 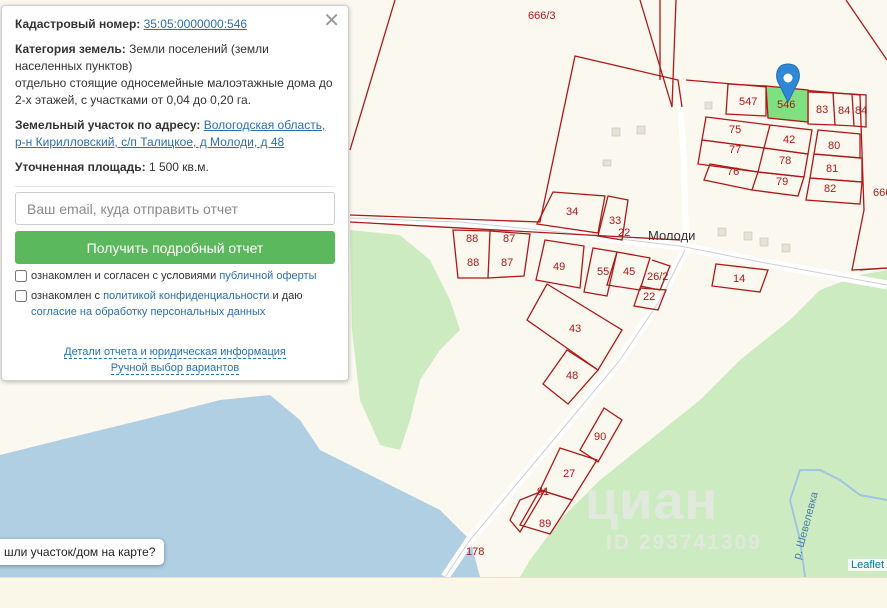 What do you see at coordinates (748, 102) in the screenshot?
I see `plot-label: 547` at bounding box center [748, 102].